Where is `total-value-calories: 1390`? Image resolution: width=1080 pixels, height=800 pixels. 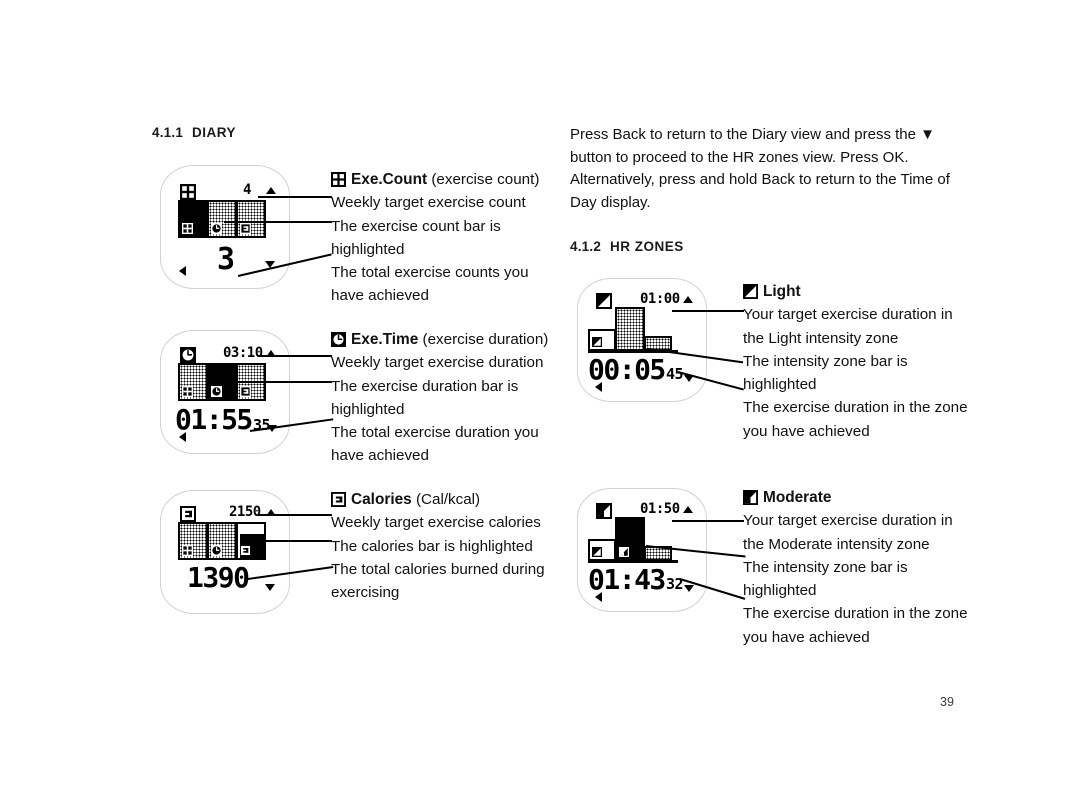
total-value-calories: 1390 is located at coordinates (218, 577).